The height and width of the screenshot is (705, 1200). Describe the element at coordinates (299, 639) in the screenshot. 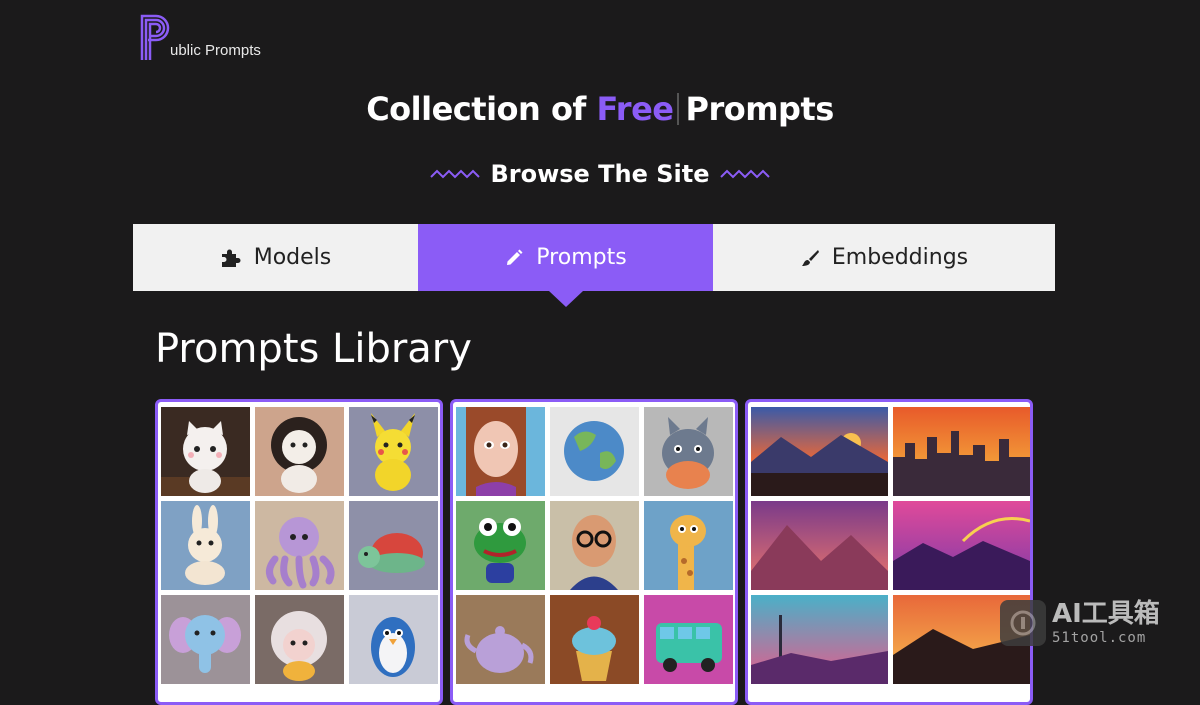

I see `thumb-hedgehog` at that location.